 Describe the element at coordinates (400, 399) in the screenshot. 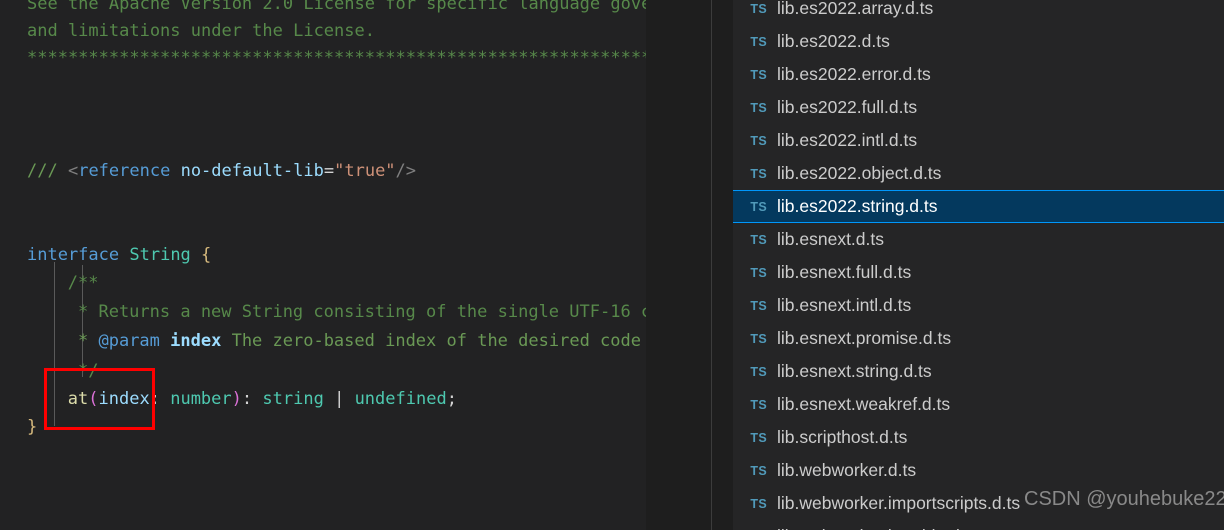

I see `code-token: undefined` at that location.